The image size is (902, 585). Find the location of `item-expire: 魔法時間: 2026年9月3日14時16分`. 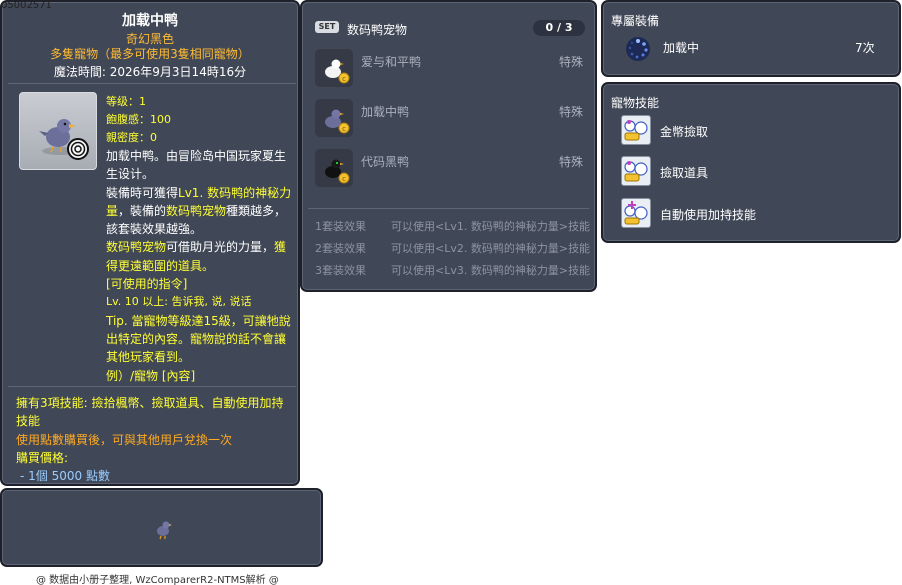

item-expire: 魔法時間: 2026年9月3日14時16分 is located at coordinates (150, 72).